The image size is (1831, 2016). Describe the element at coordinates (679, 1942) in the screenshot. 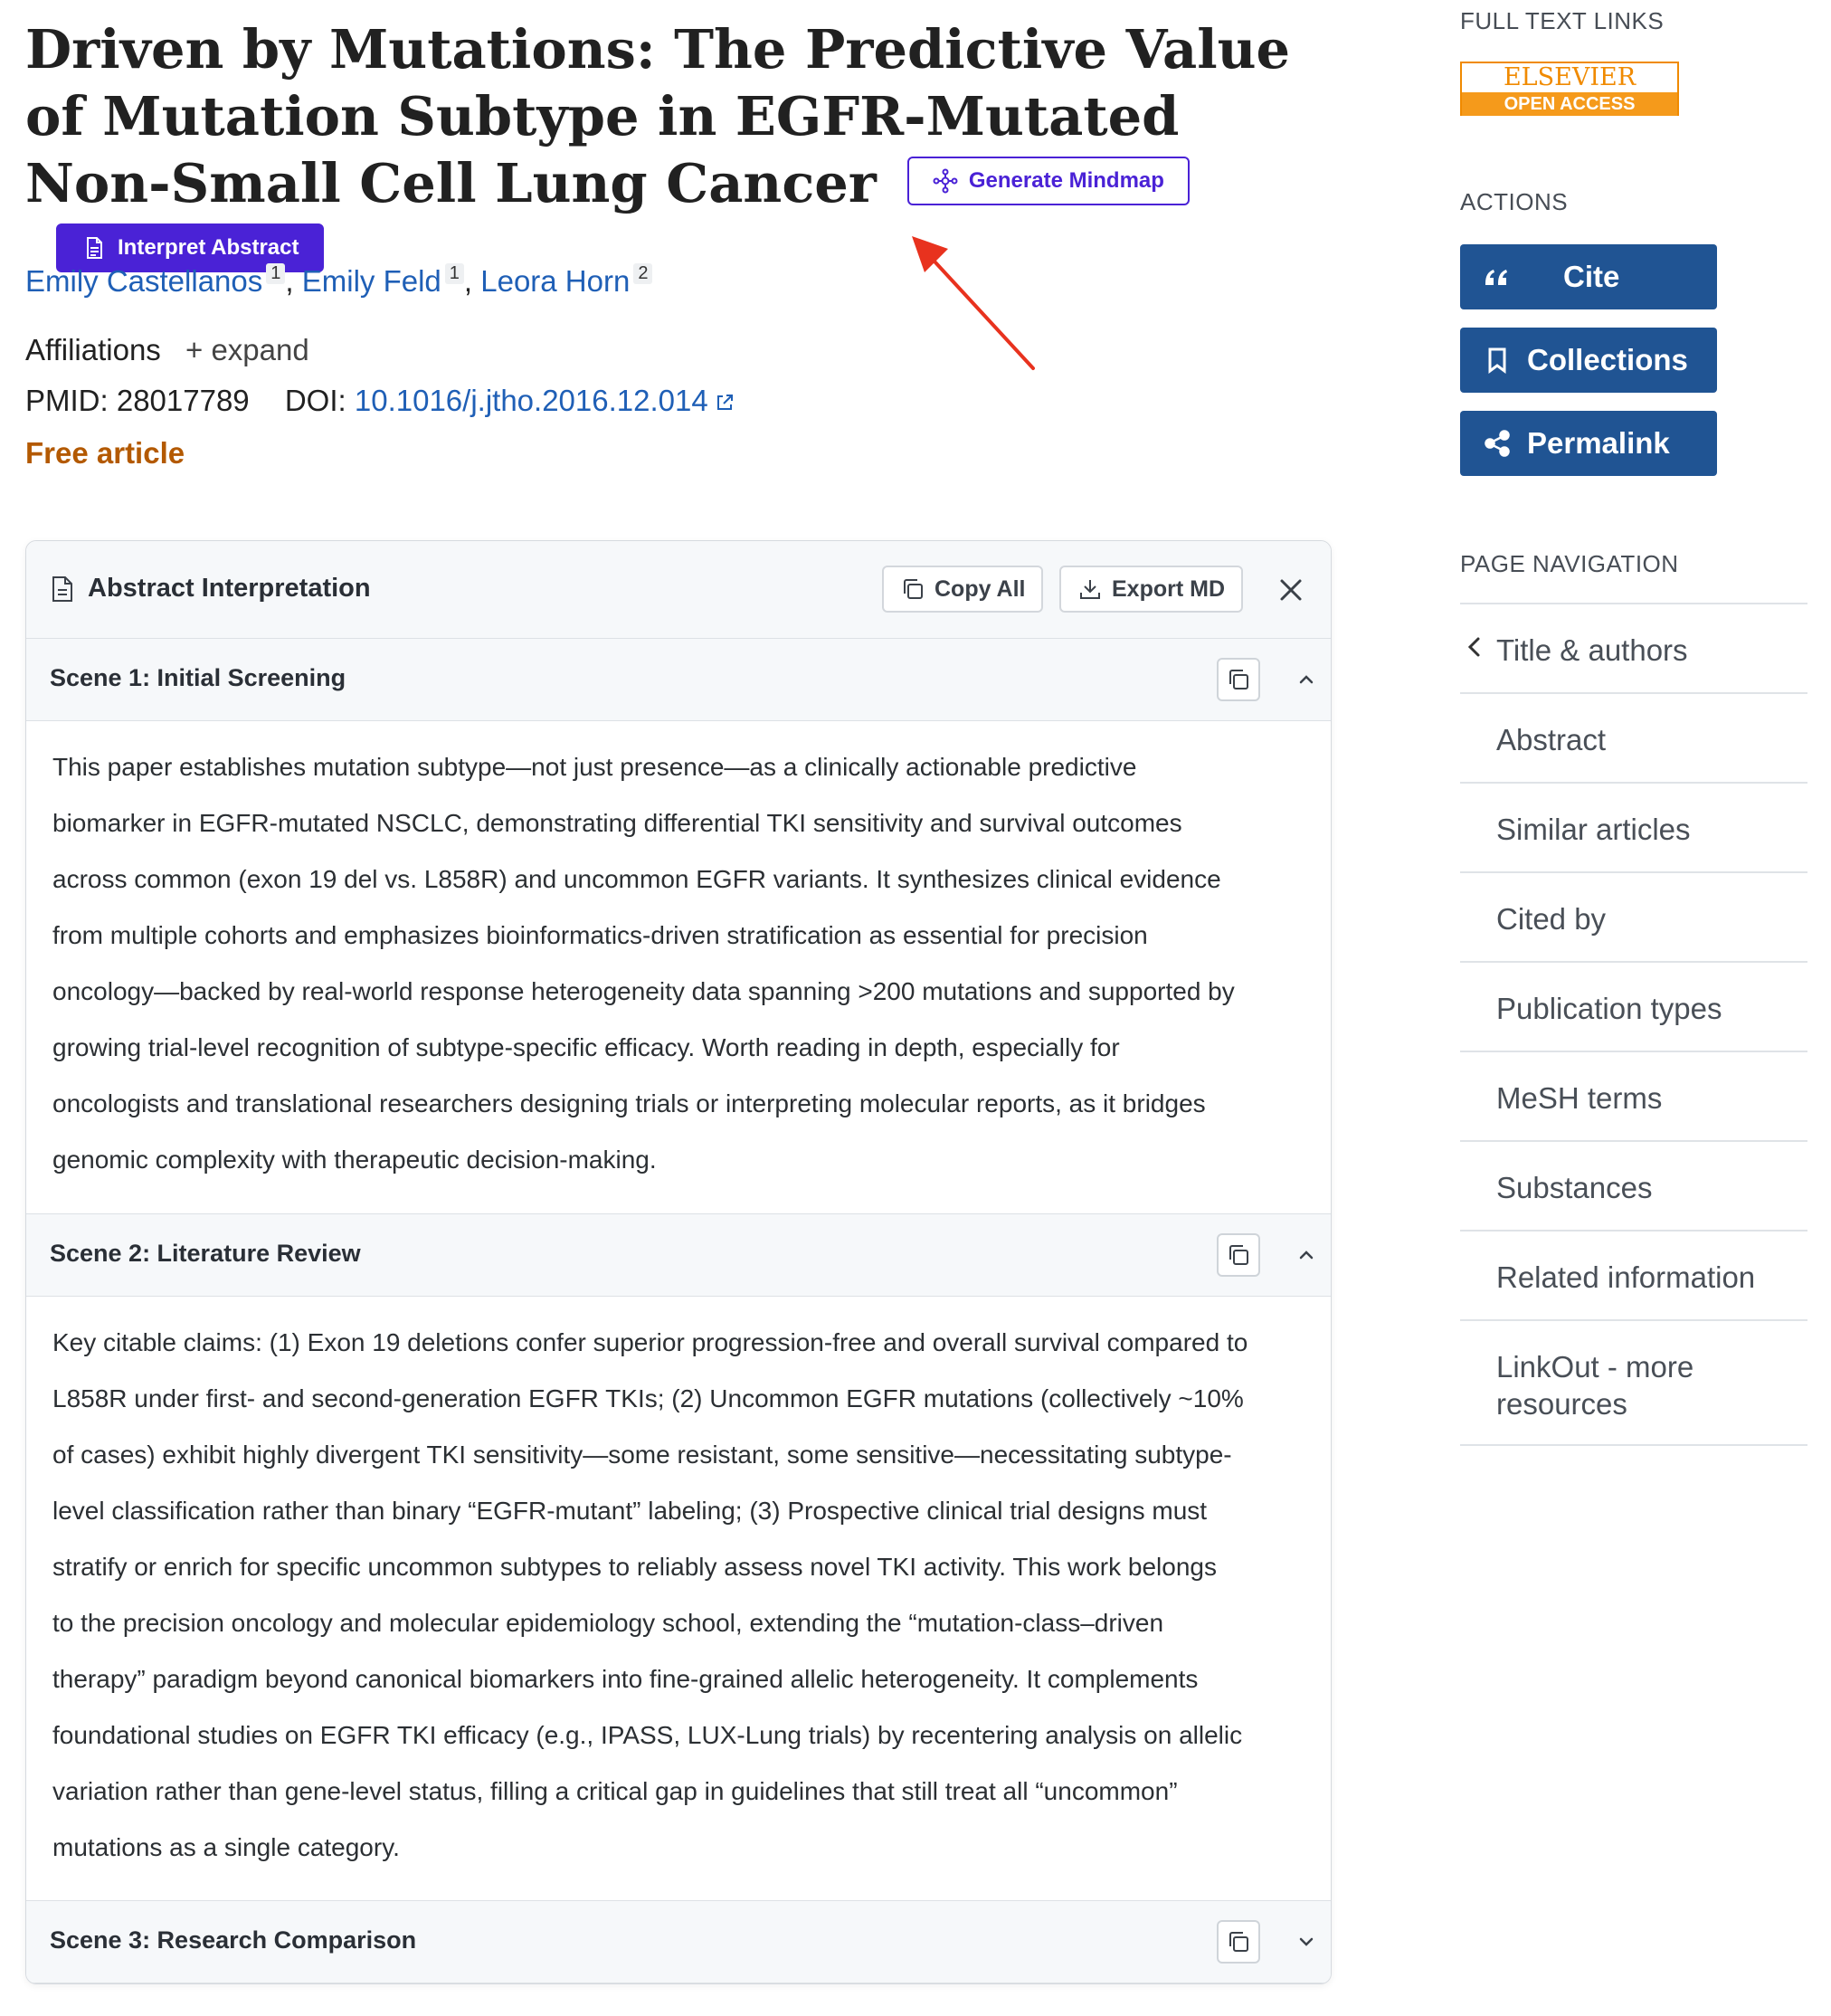

I see `scene-header: Scene 3: Research Comparison` at that location.